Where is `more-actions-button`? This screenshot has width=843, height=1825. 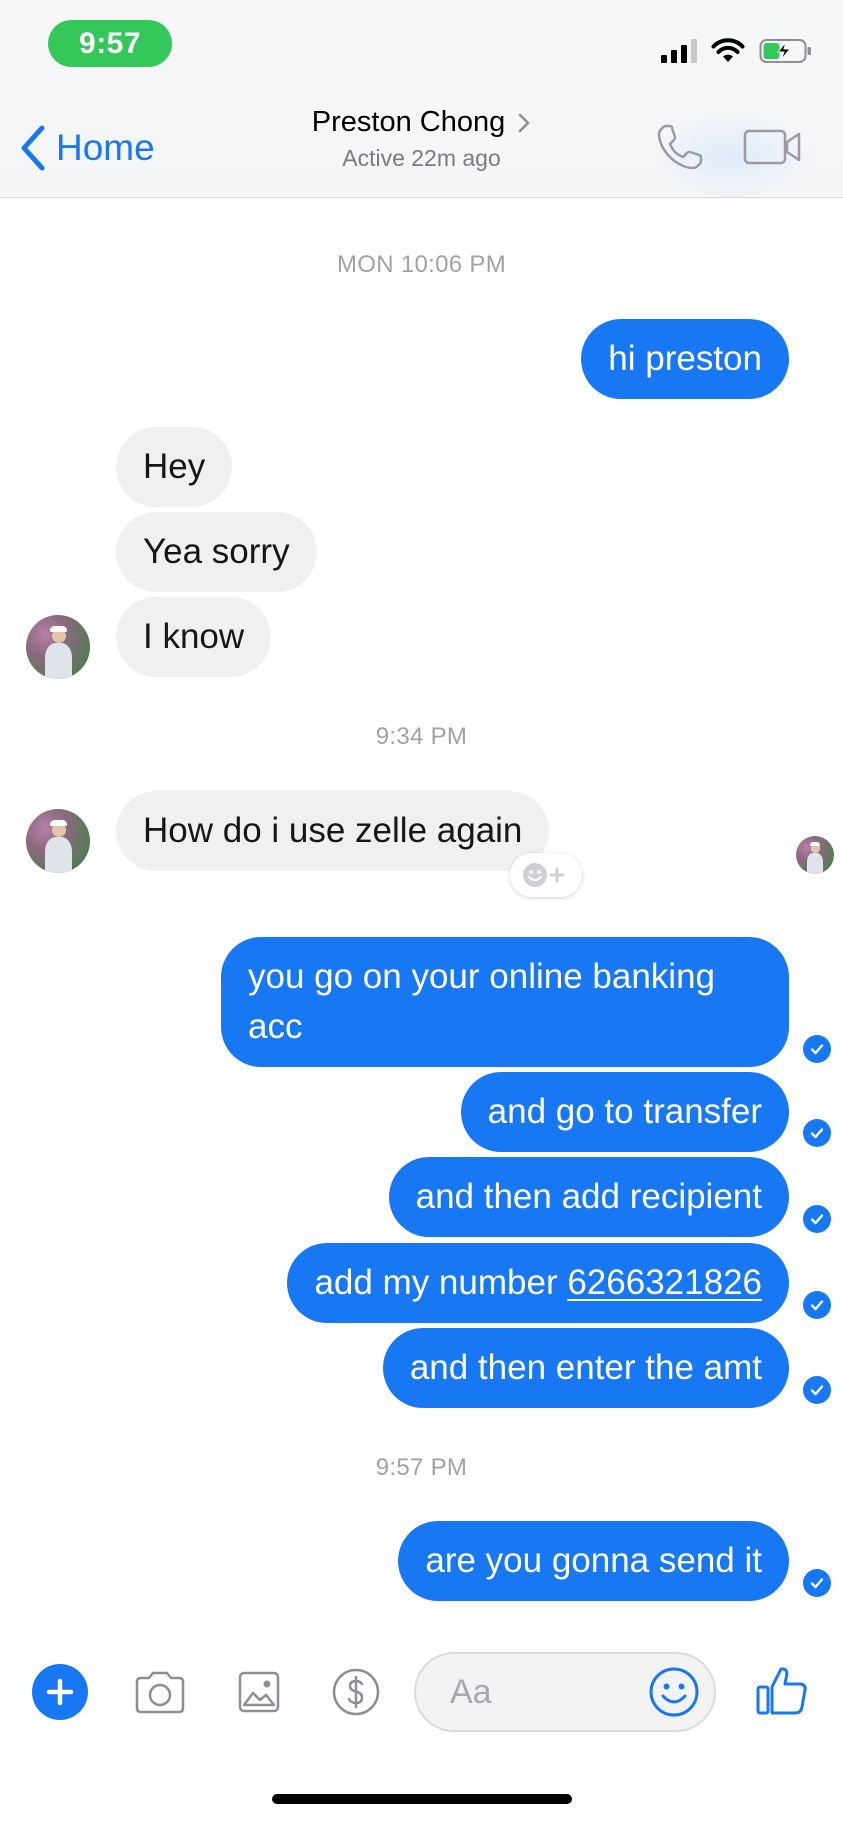
more-actions-button is located at coordinates (60, 1692).